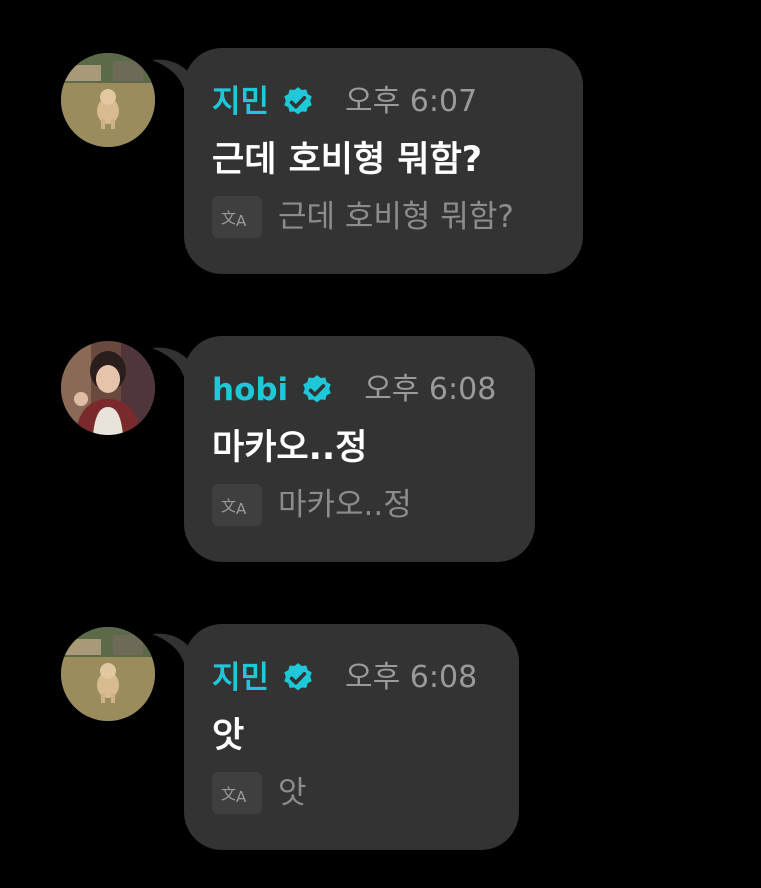 The width and height of the screenshot is (761, 888). What do you see at coordinates (290, 448) in the screenshot?
I see `message-text: 마카오..정` at bounding box center [290, 448].